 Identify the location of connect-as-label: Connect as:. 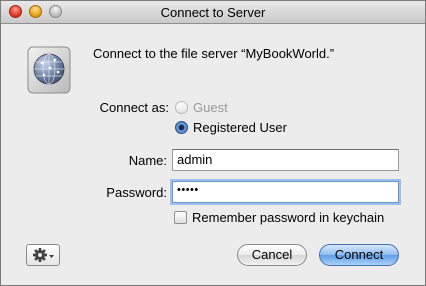
(134, 107).